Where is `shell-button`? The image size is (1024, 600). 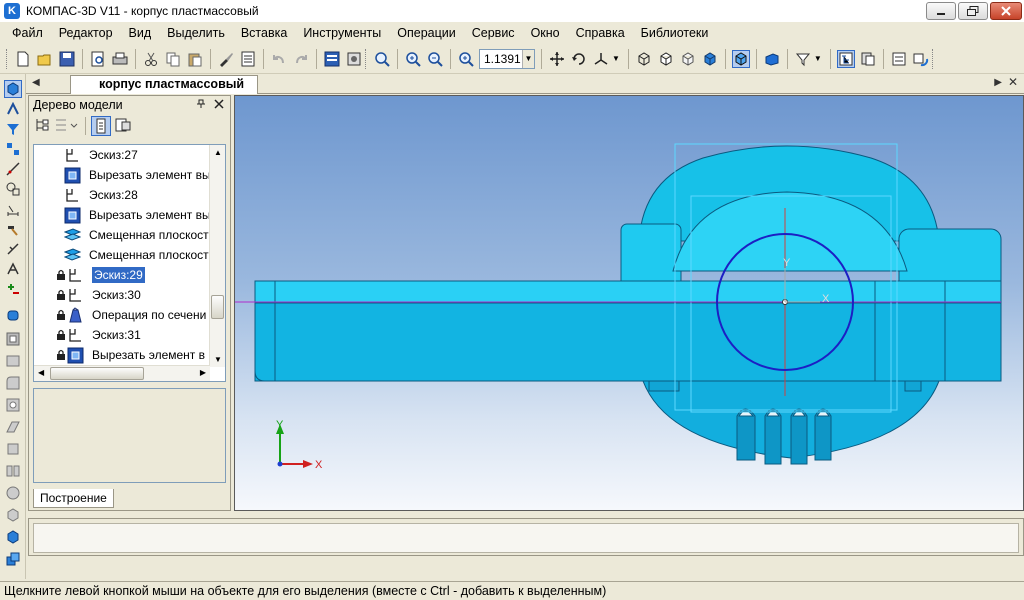 shell-button is located at coordinates (13, 361).